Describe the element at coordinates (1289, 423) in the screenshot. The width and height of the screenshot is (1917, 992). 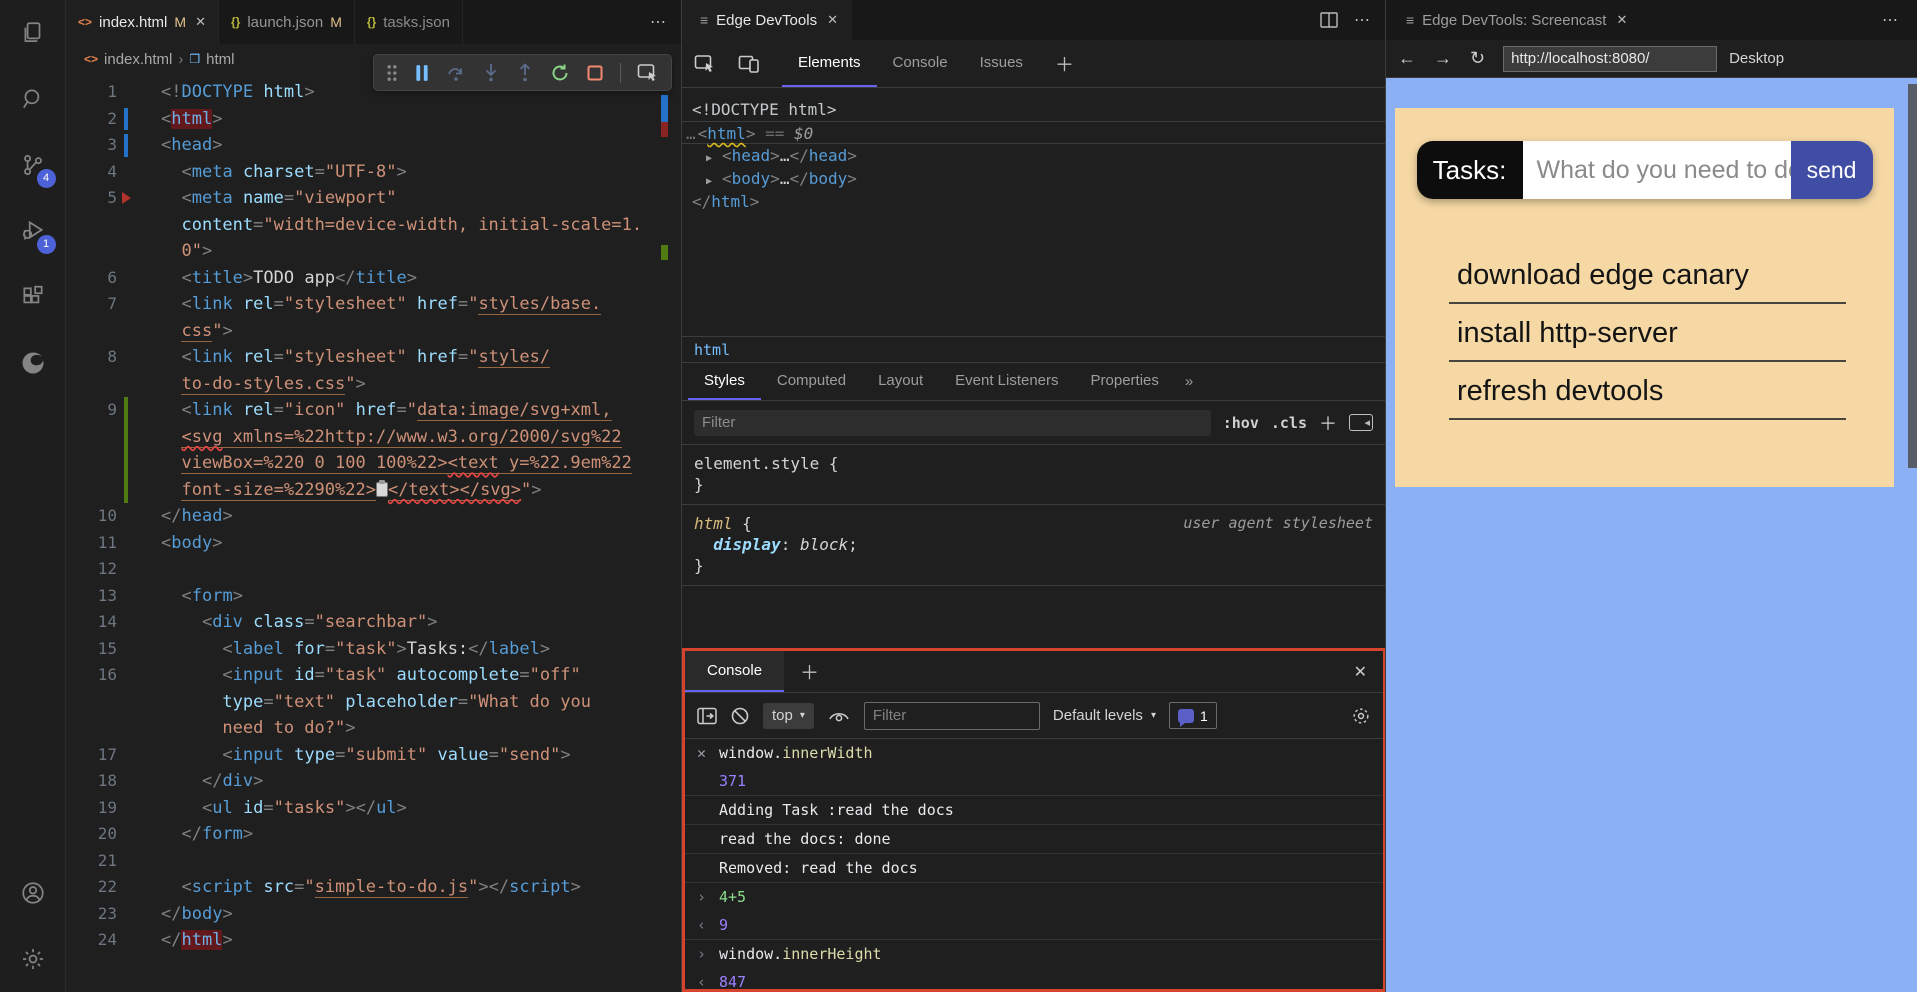
I see `cls-toggle: .cls` at that location.